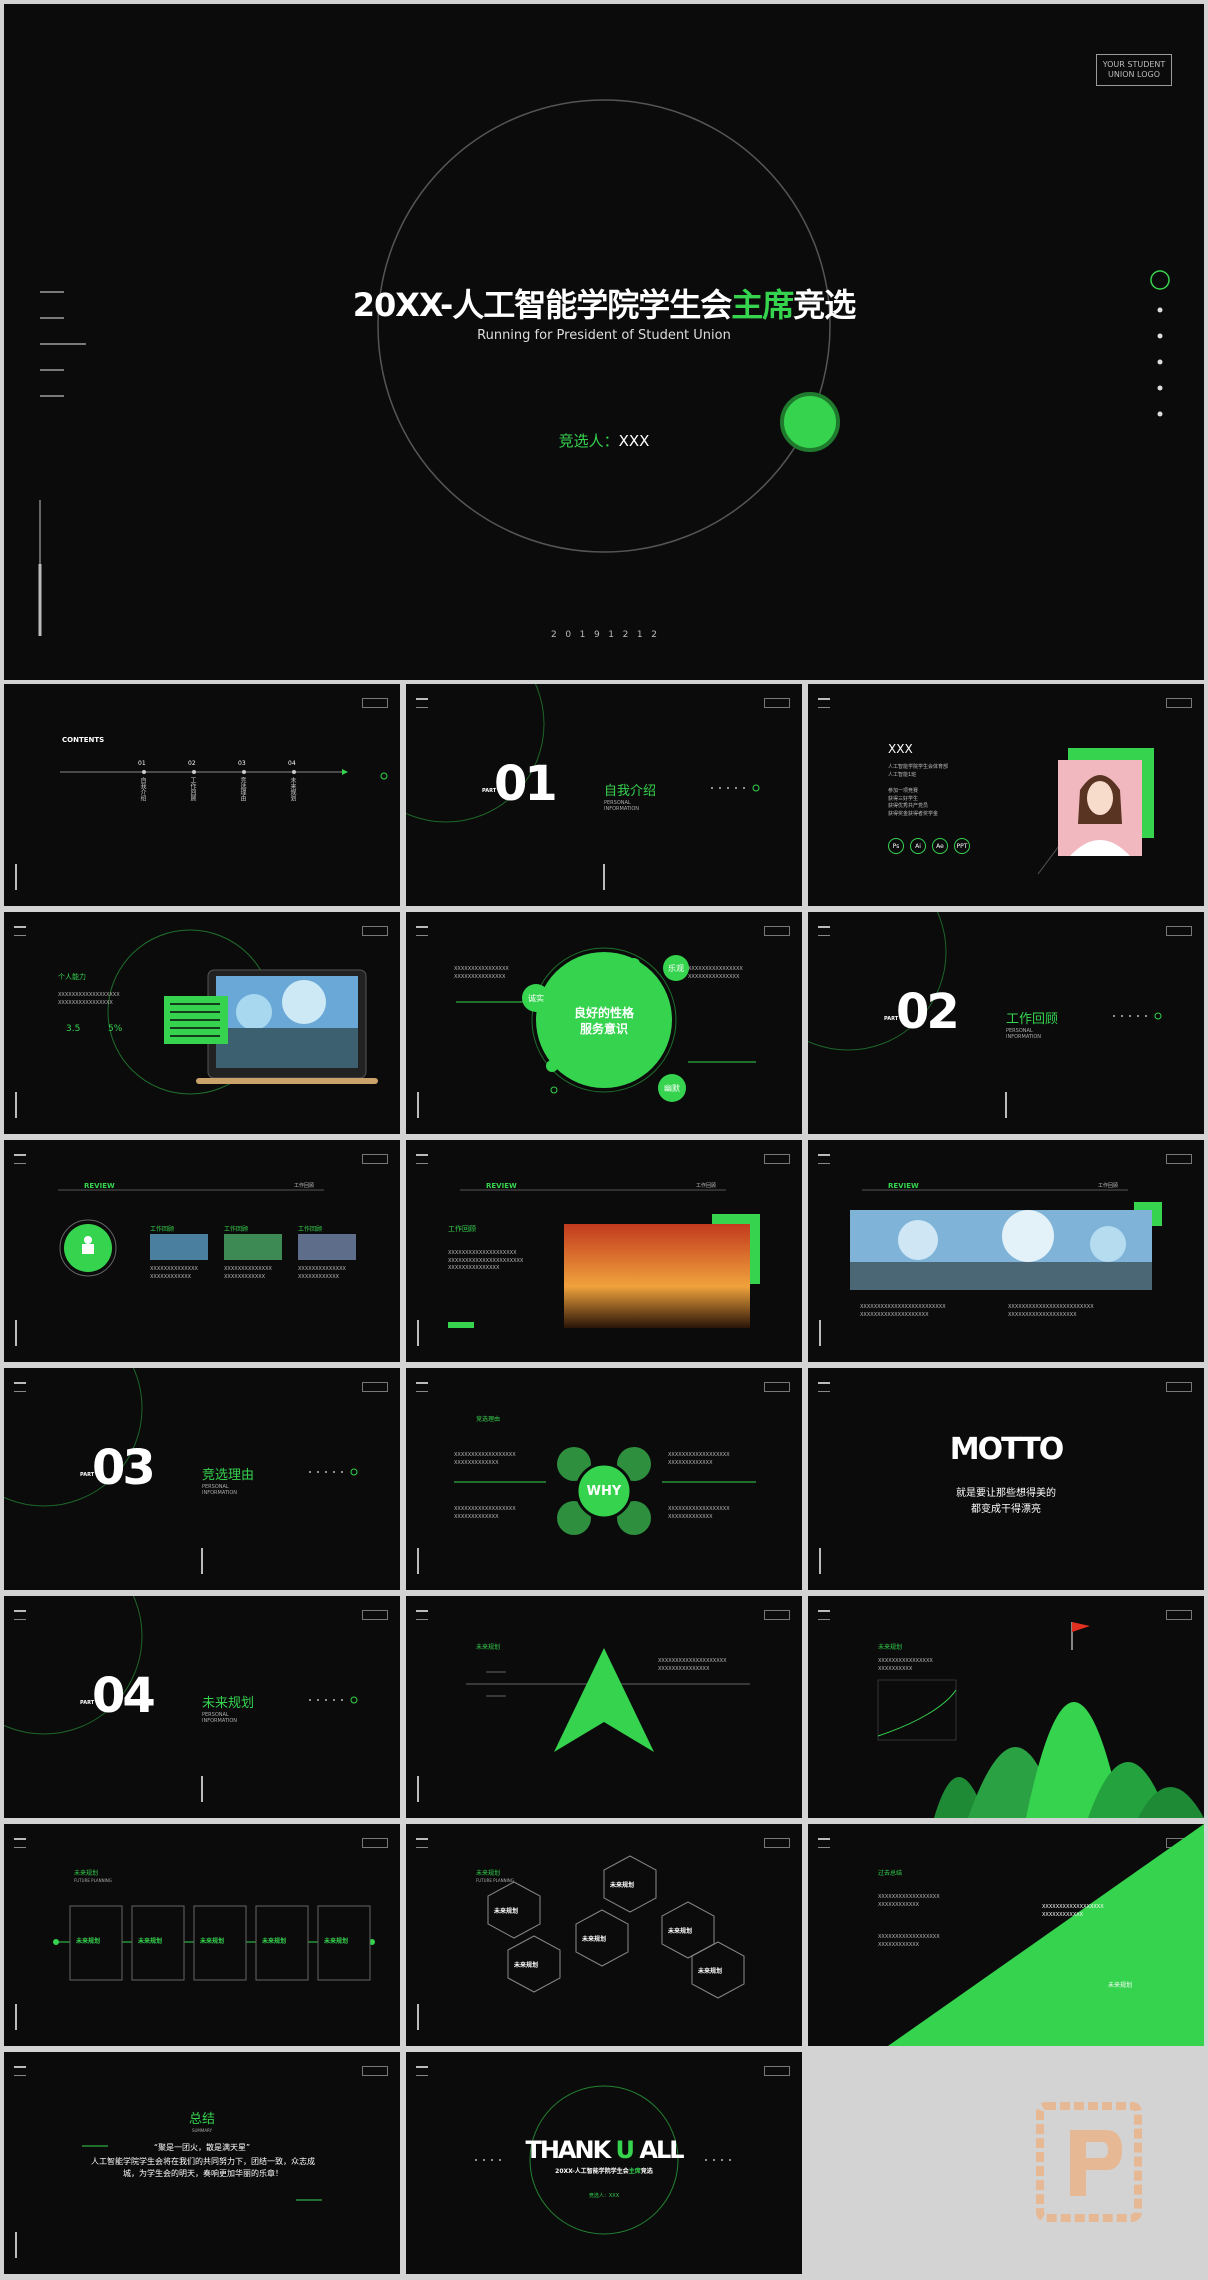  I want to click on section-number: 02, so click(928, 1012).